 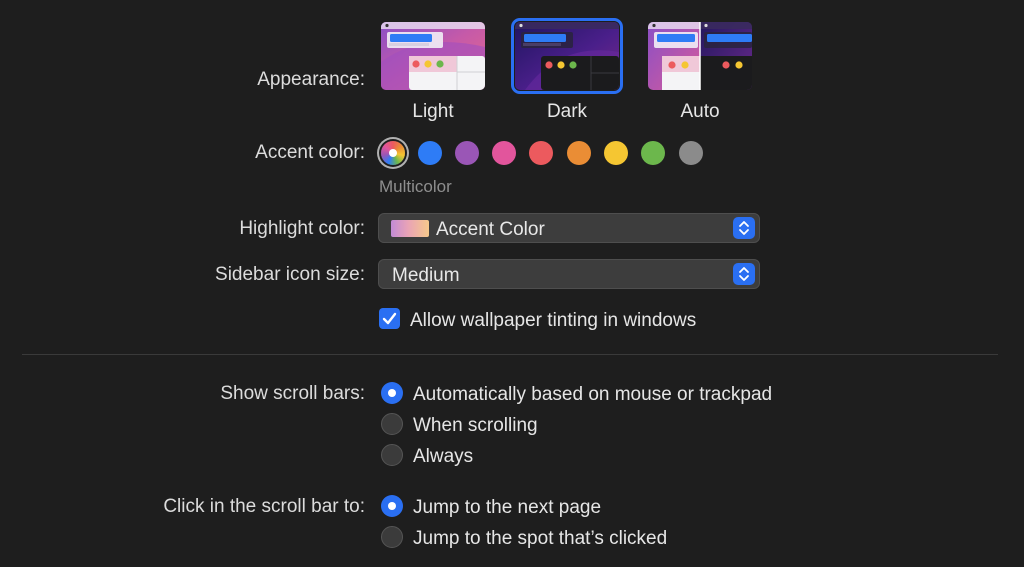 I want to click on accent-swatch-graphite, so click(x=691, y=153).